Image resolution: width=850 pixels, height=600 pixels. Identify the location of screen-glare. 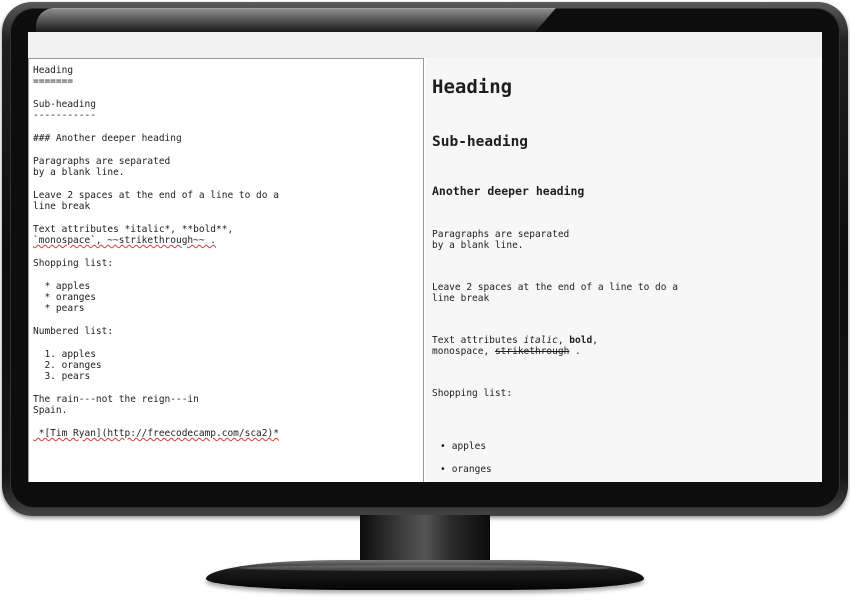
(296, 20).